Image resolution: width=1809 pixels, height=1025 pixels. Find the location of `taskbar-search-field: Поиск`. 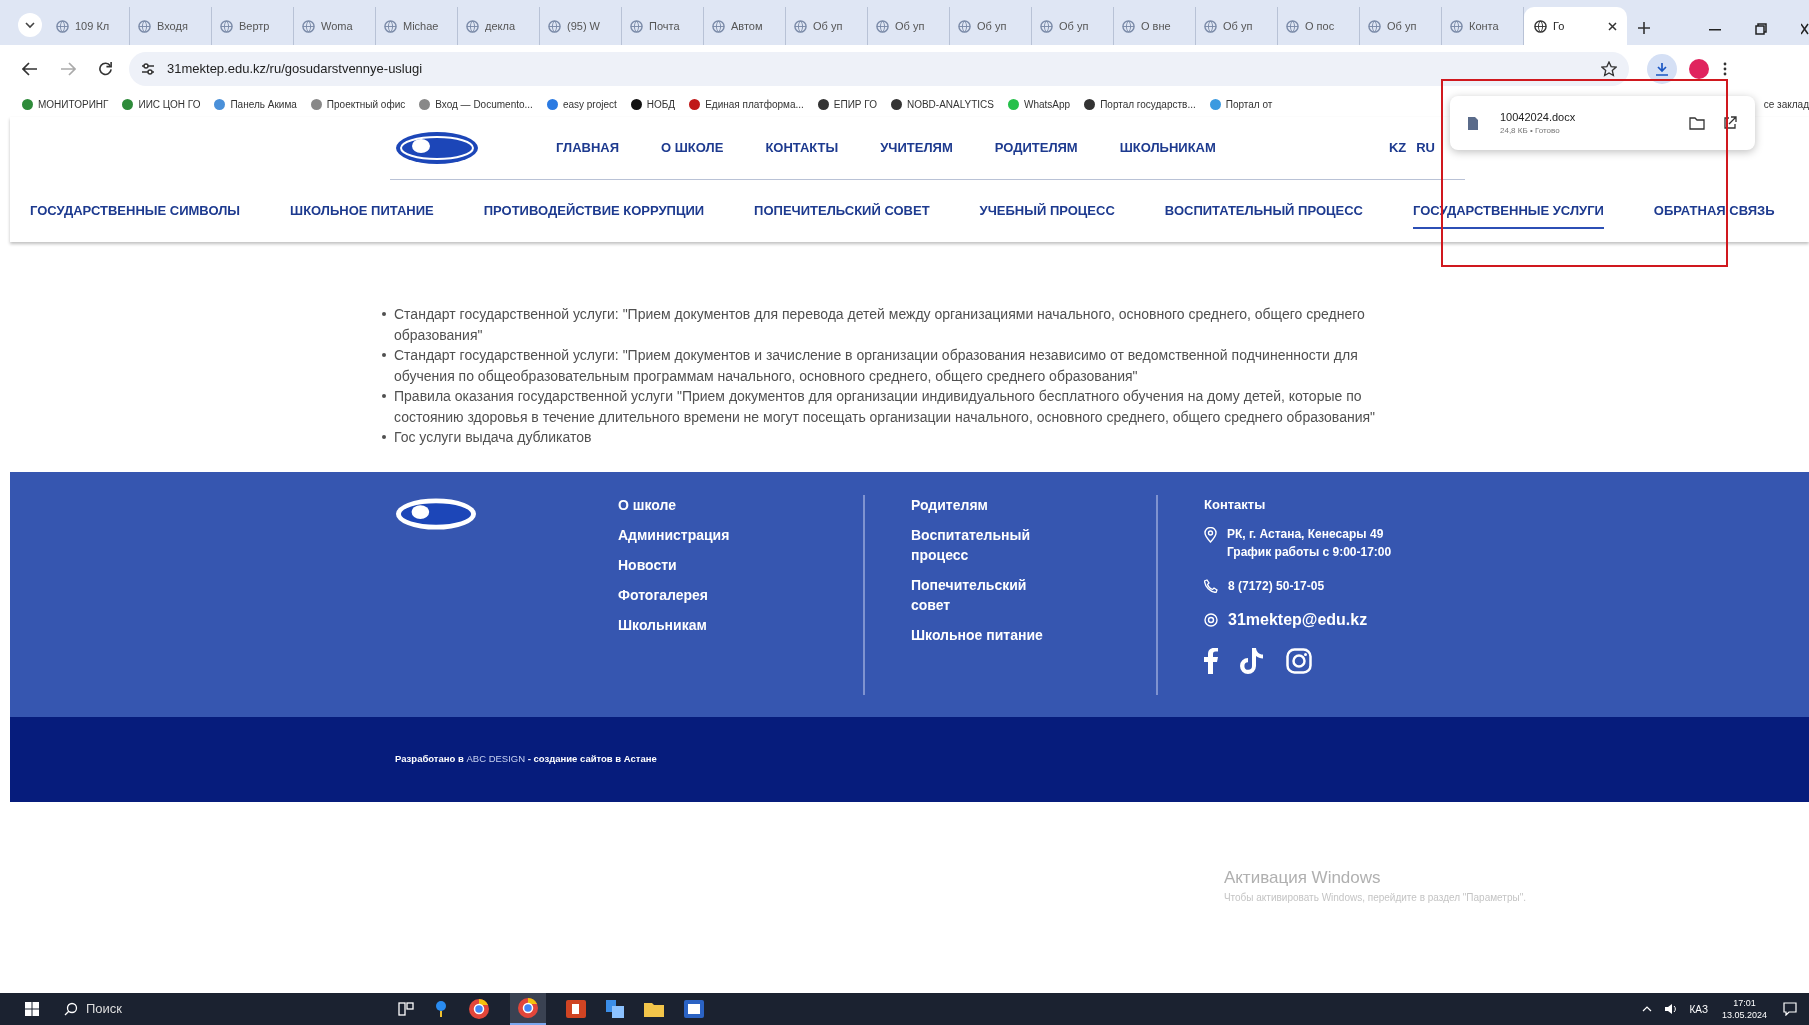

taskbar-search-field: Поиск is located at coordinates (219, 1009).